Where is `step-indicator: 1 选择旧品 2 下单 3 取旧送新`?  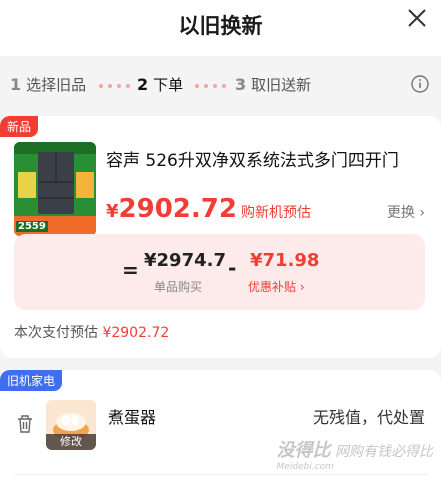
step-indicator: 1 选择旧品 2 下单 3 取旧送新 is located at coordinates (220, 84).